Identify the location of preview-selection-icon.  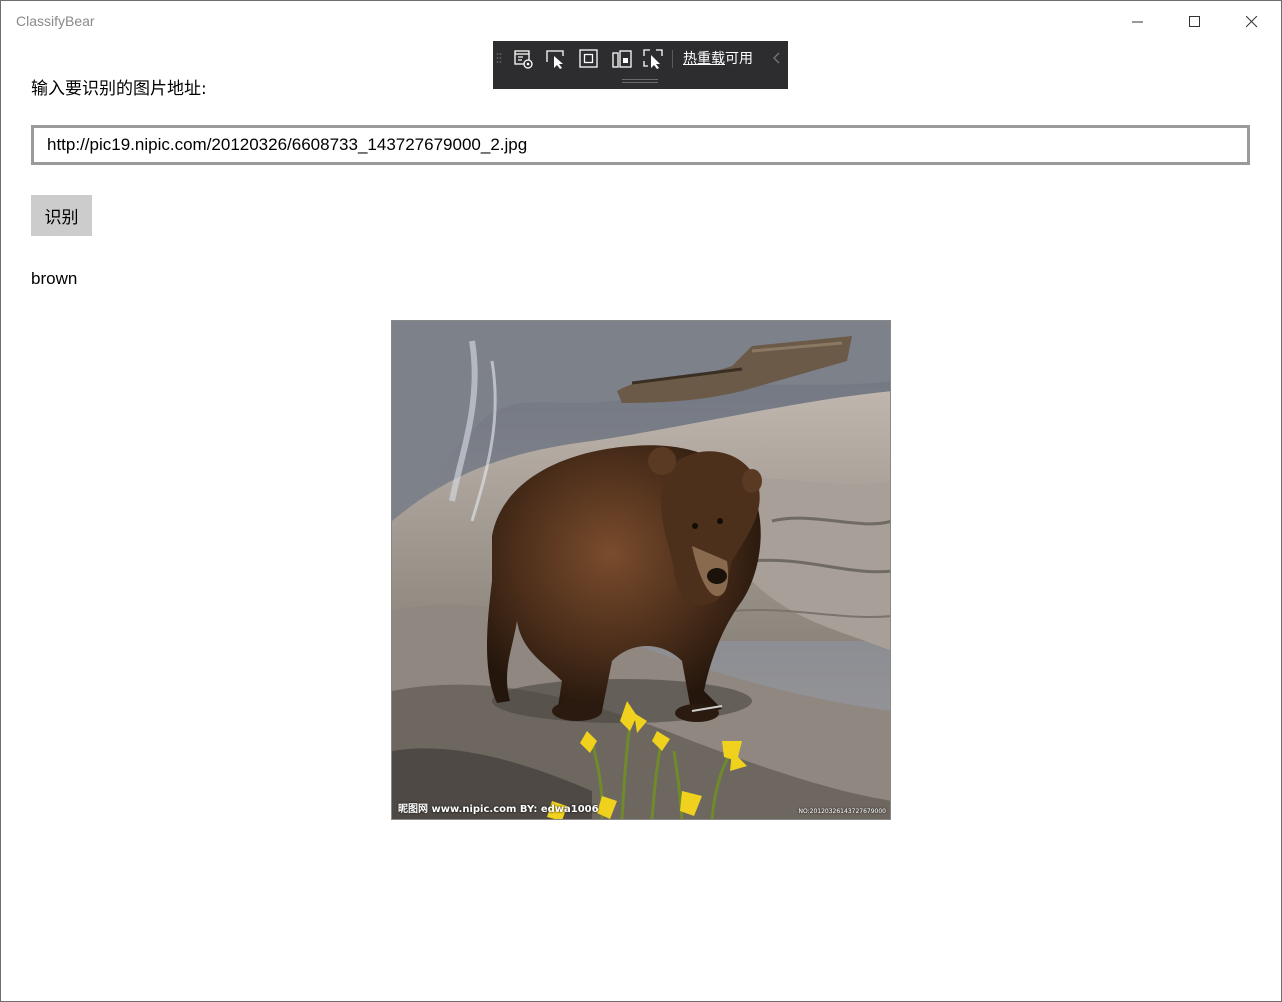
(653, 59).